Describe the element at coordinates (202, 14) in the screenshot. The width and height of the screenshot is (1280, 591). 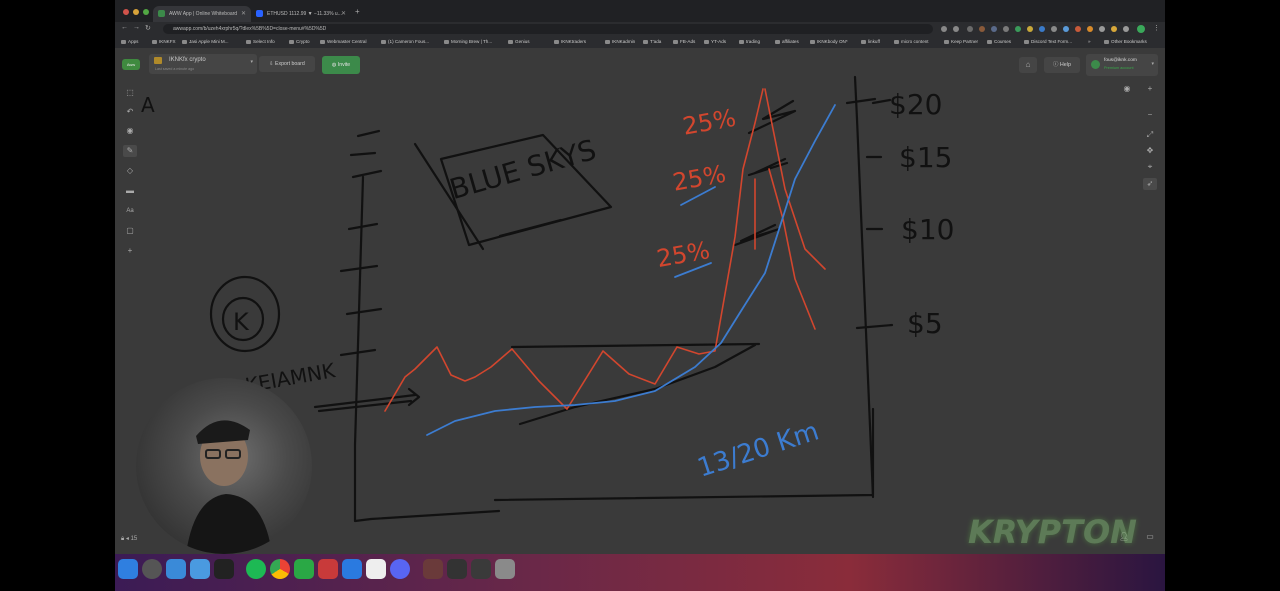
I see `tab-aww-app: AWW App | Online Whiteboard ✕` at that location.